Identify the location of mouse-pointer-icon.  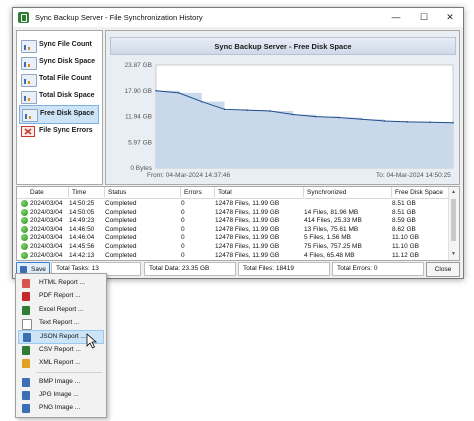
(92, 341).